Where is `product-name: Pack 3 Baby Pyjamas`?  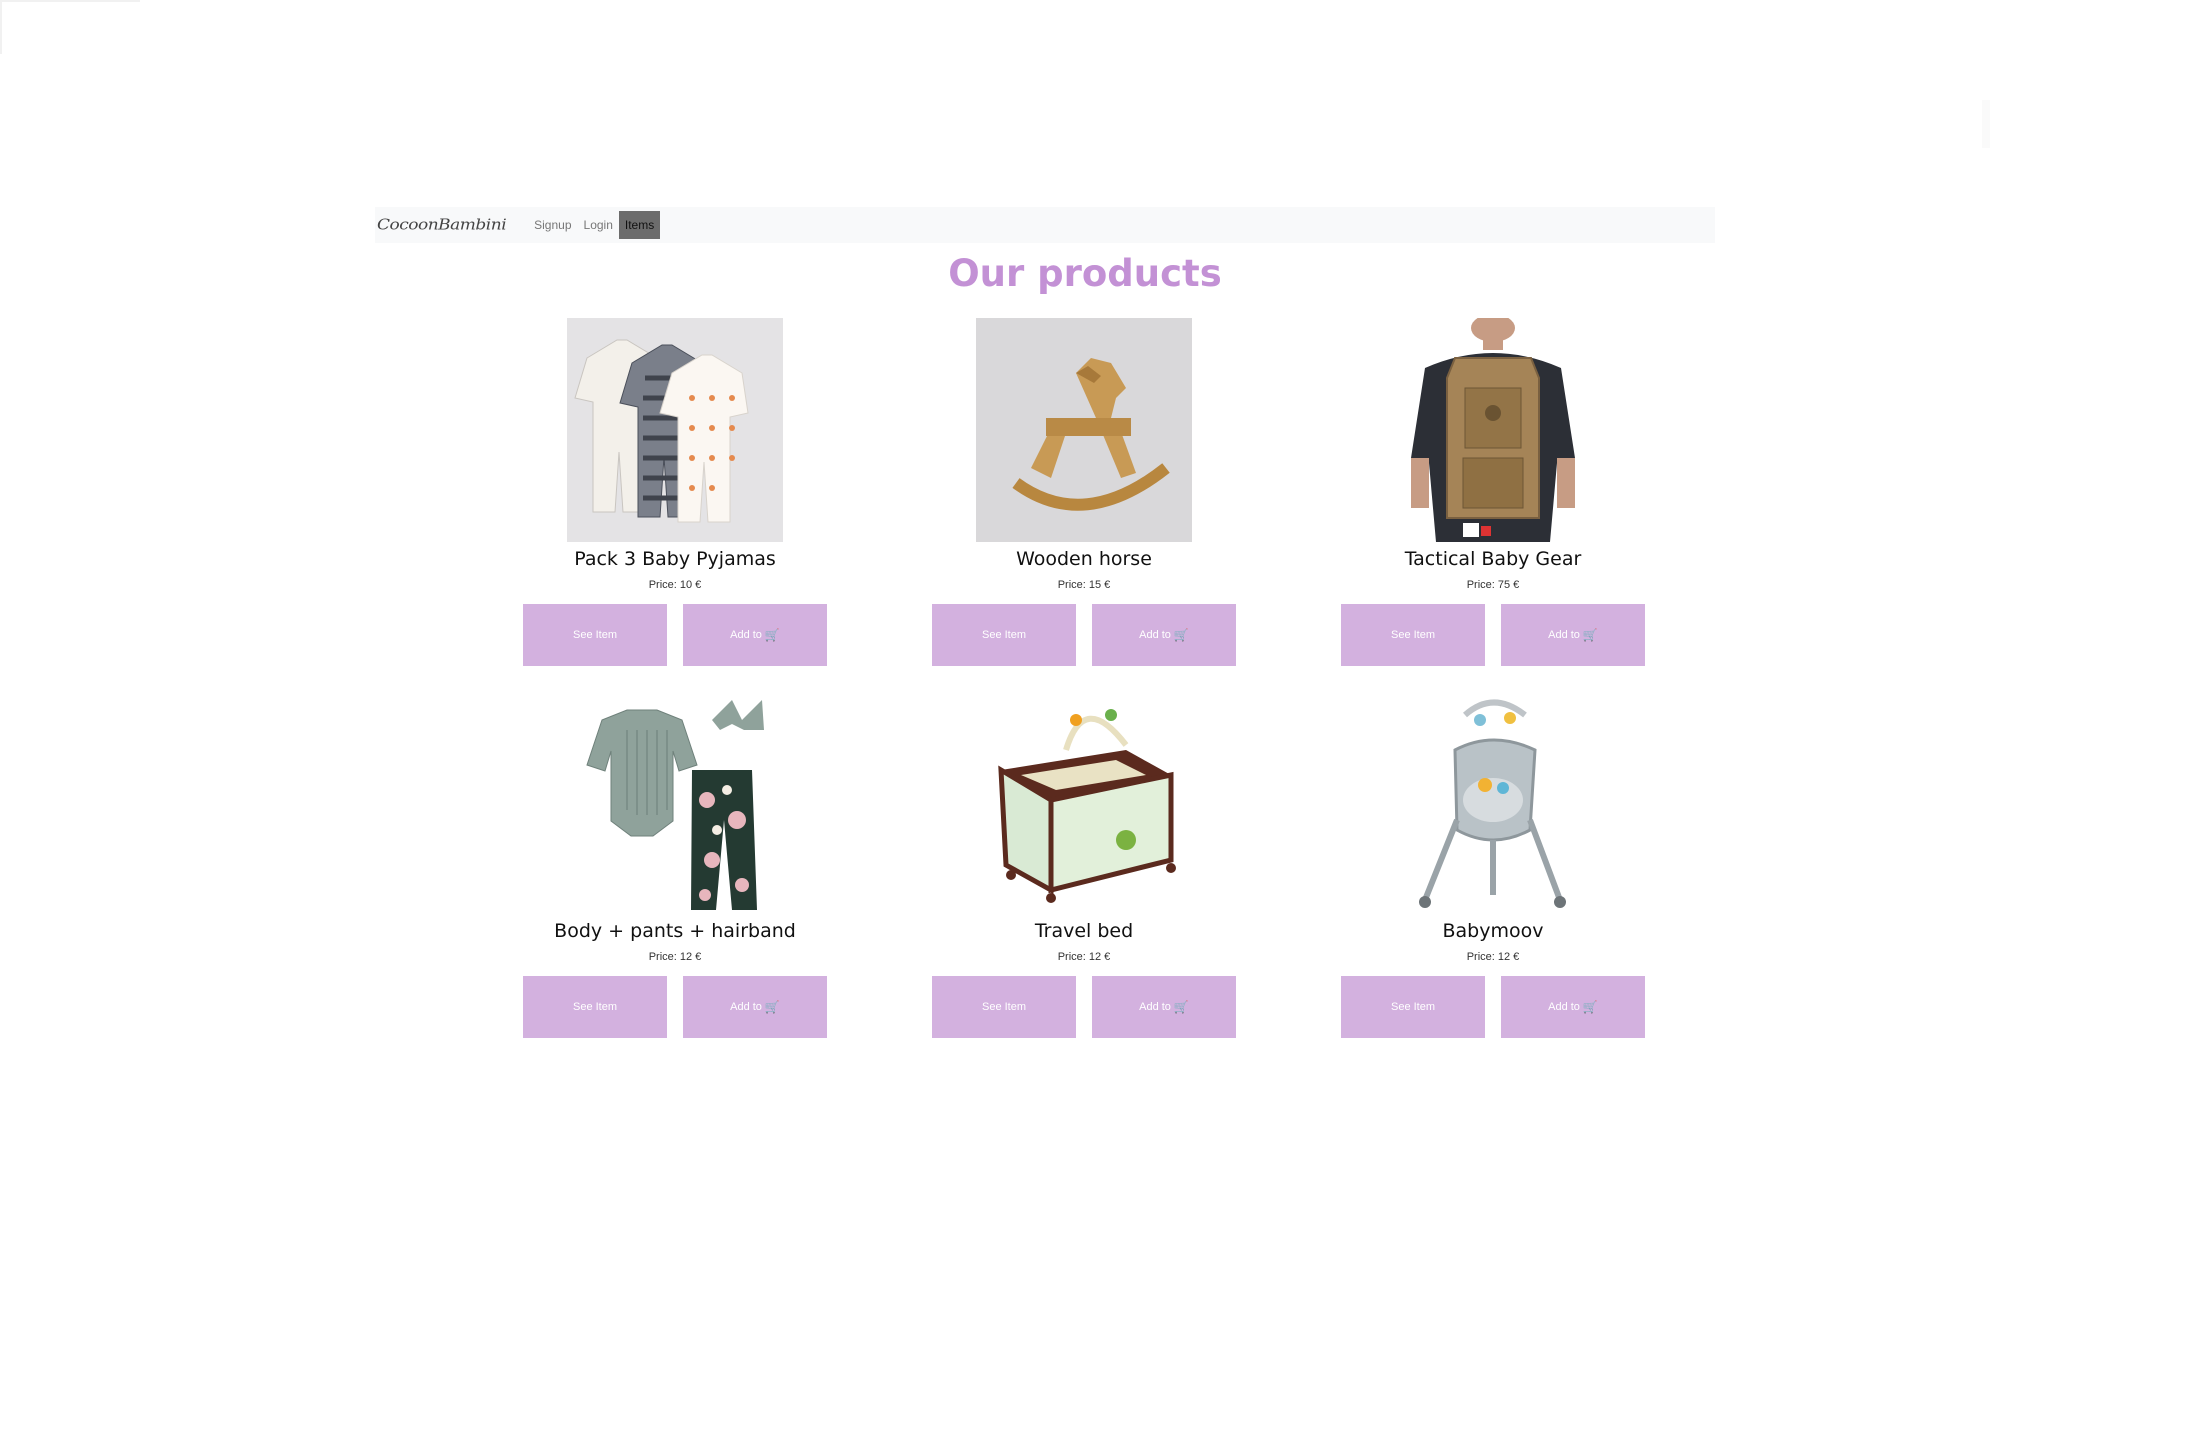 product-name: Pack 3 Baby Pyjamas is located at coordinates (675, 559).